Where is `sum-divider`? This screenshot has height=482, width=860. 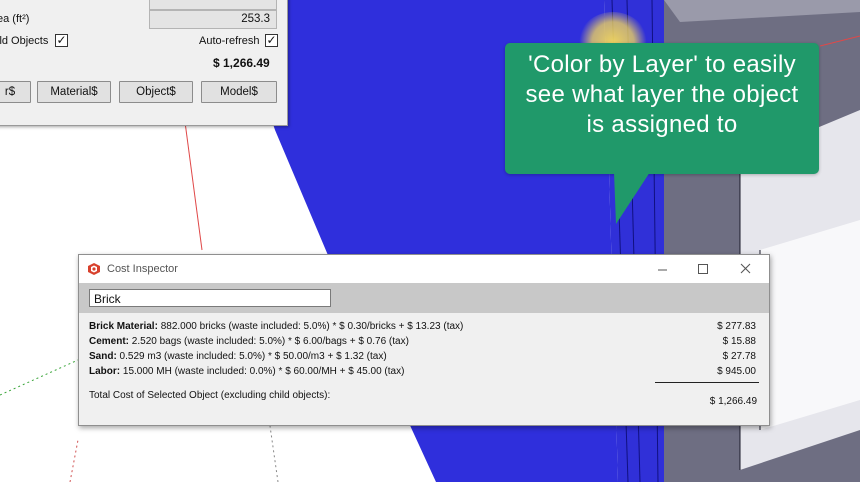 sum-divider is located at coordinates (707, 382).